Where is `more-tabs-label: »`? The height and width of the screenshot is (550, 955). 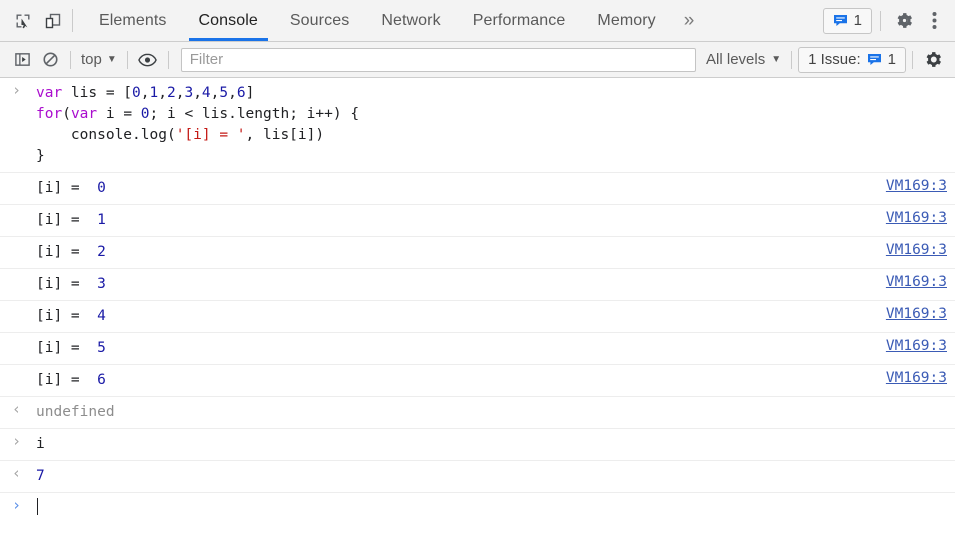 more-tabs-label: » is located at coordinates (689, 20).